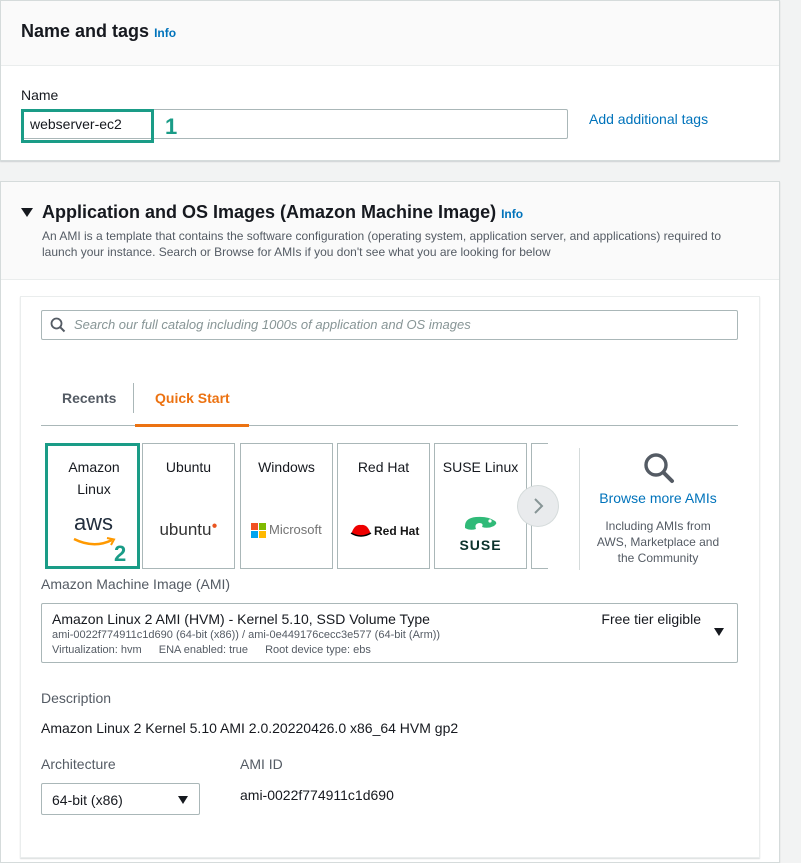  Describe the element at coordinates (120, 553) in the screenshot. I see `step-number-2: 2` at that location.